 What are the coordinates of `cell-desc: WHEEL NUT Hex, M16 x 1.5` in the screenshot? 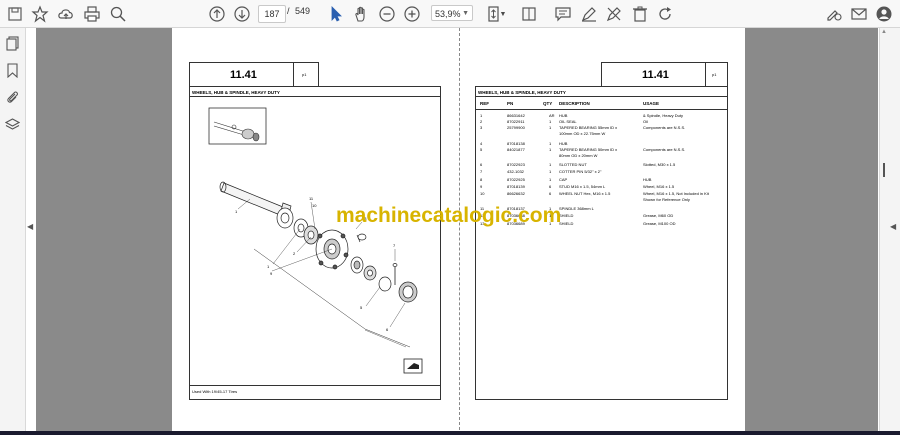 It's located at (585, 193).